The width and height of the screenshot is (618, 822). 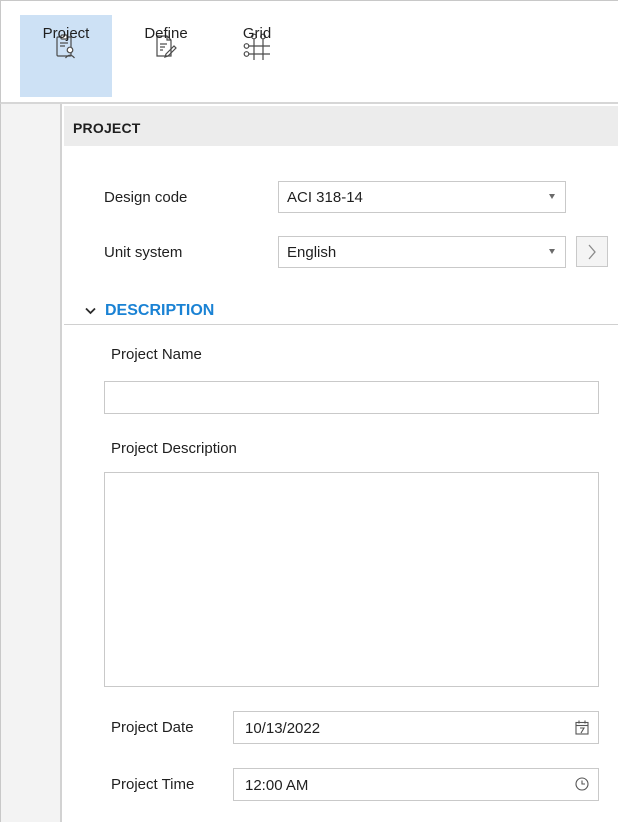 I want to click on clock-icon, so click(x=582, y=786).